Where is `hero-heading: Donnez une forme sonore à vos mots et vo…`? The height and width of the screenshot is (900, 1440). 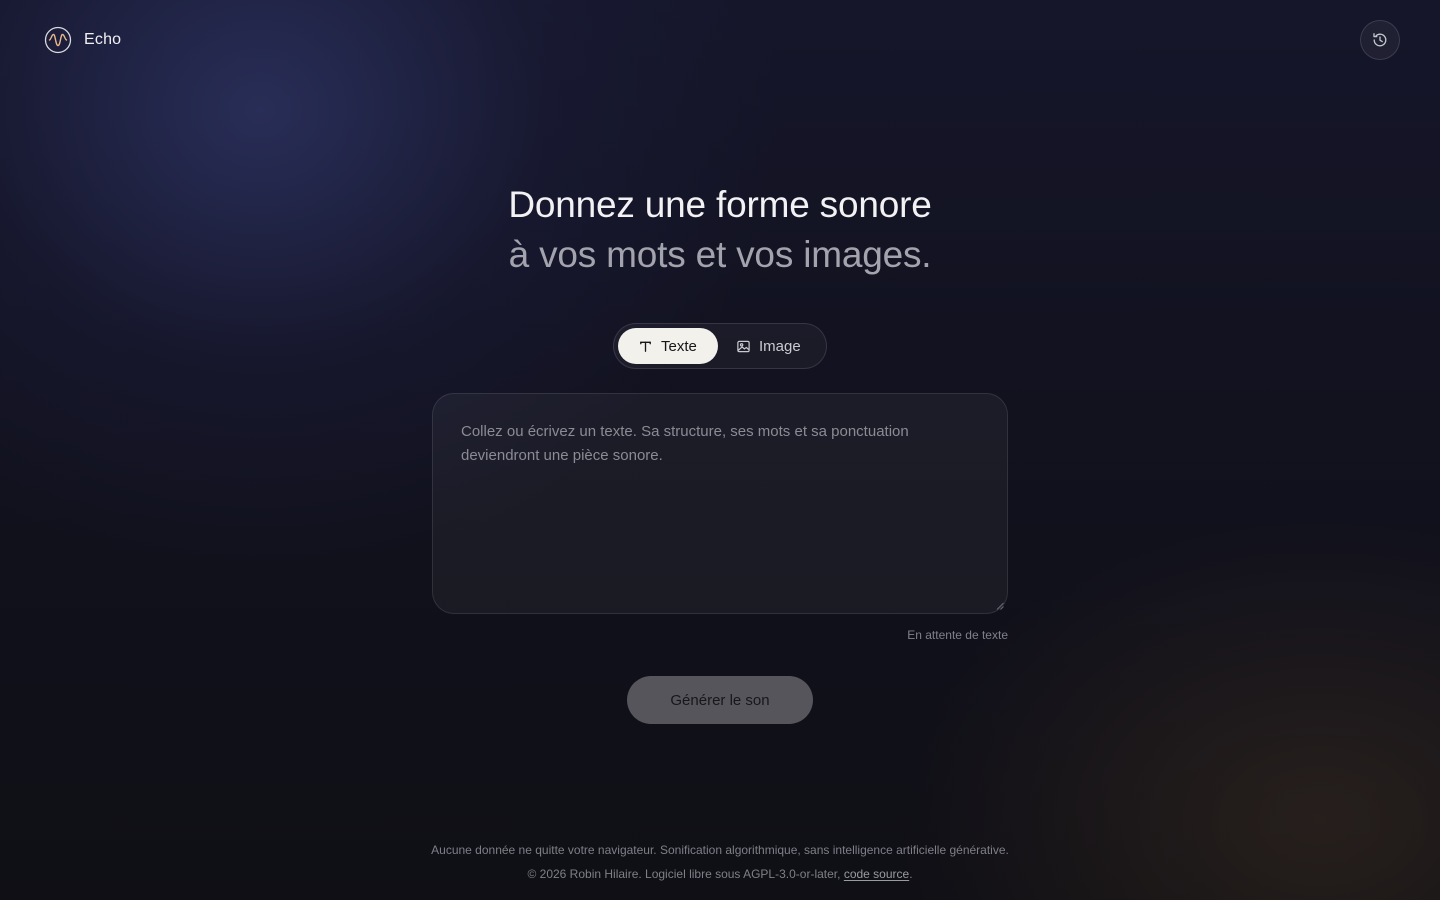 hero-heading: Donnez une forme sonore à vos mots et vo… is located at coordinates (720, 230).